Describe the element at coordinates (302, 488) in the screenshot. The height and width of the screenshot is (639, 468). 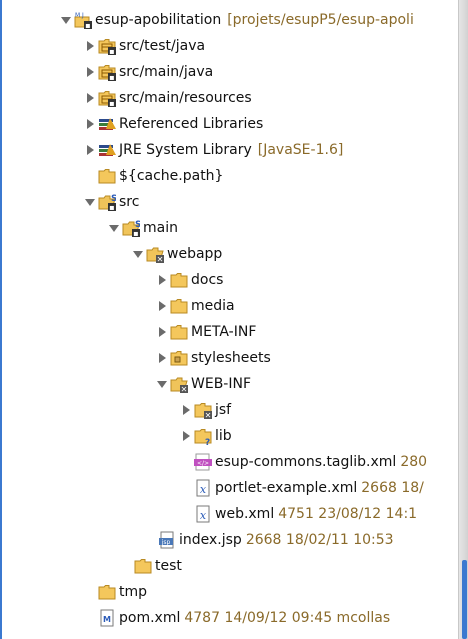
I see `tree-item: x portlet-example.xml 2668 18/` at that location.